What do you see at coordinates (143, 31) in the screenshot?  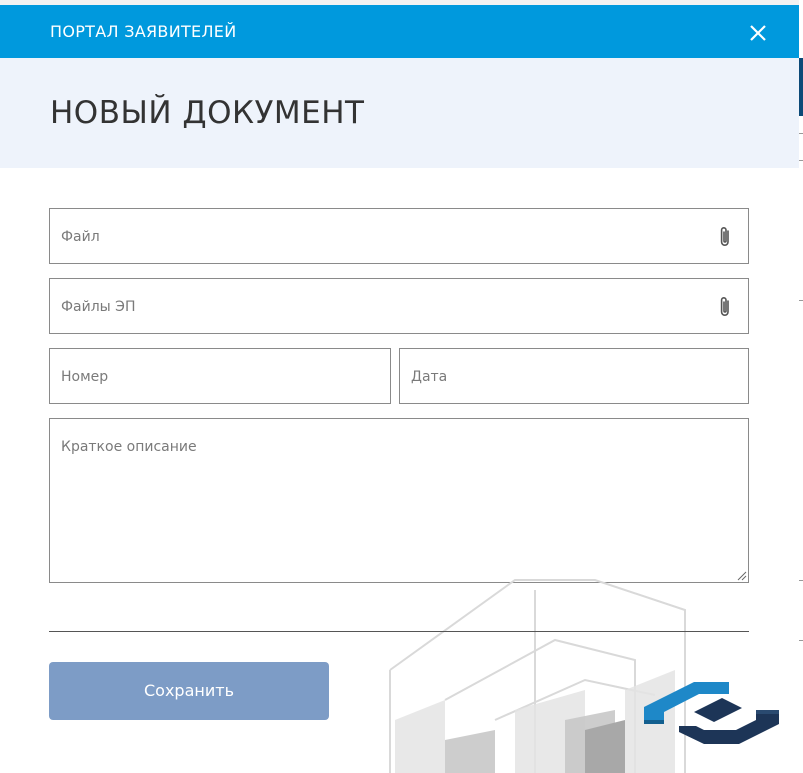 I see `portal-title: ПОРТАЛ ЗАЯВИТЕЛЕЙ` at bounding box center [143, 31].